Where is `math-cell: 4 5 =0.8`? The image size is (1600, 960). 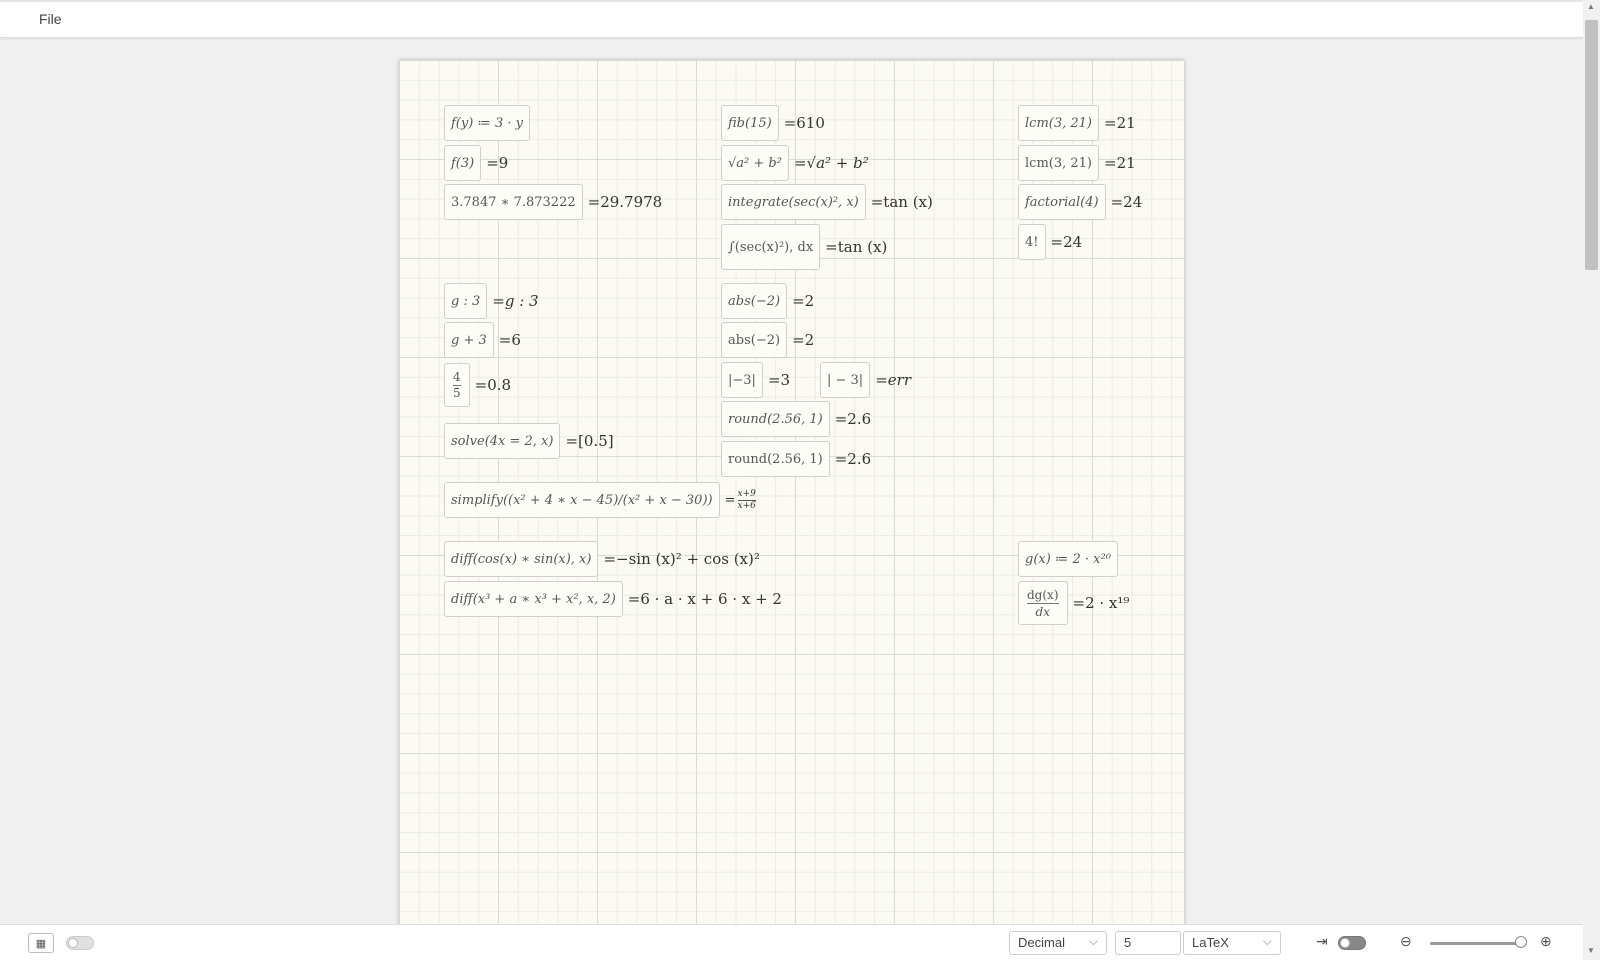 math-cell: 4 5 =0.8 is located at coordinates (477, 385).